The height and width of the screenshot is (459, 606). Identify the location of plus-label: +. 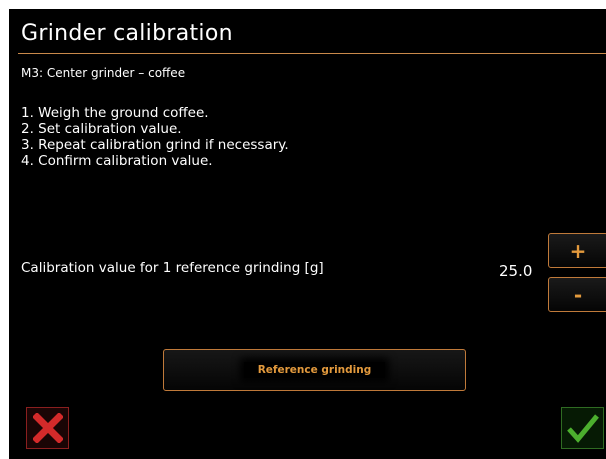
(578, 250).